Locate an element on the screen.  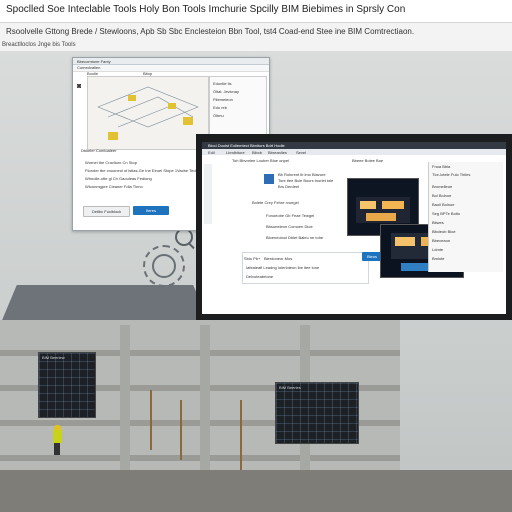
panel-item: Bbeceaon is located at coordinates (441, 240).